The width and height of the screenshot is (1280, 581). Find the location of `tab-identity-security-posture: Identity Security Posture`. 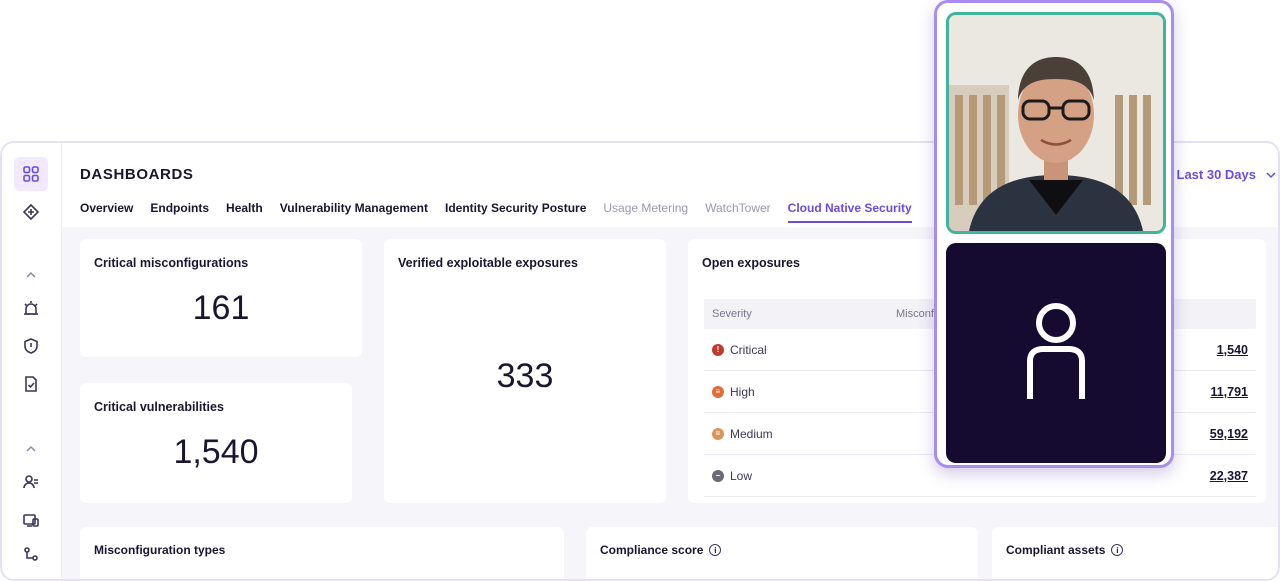

tab-identity-security-posture: Identity Security Posture is located at coordinates (515, 212).